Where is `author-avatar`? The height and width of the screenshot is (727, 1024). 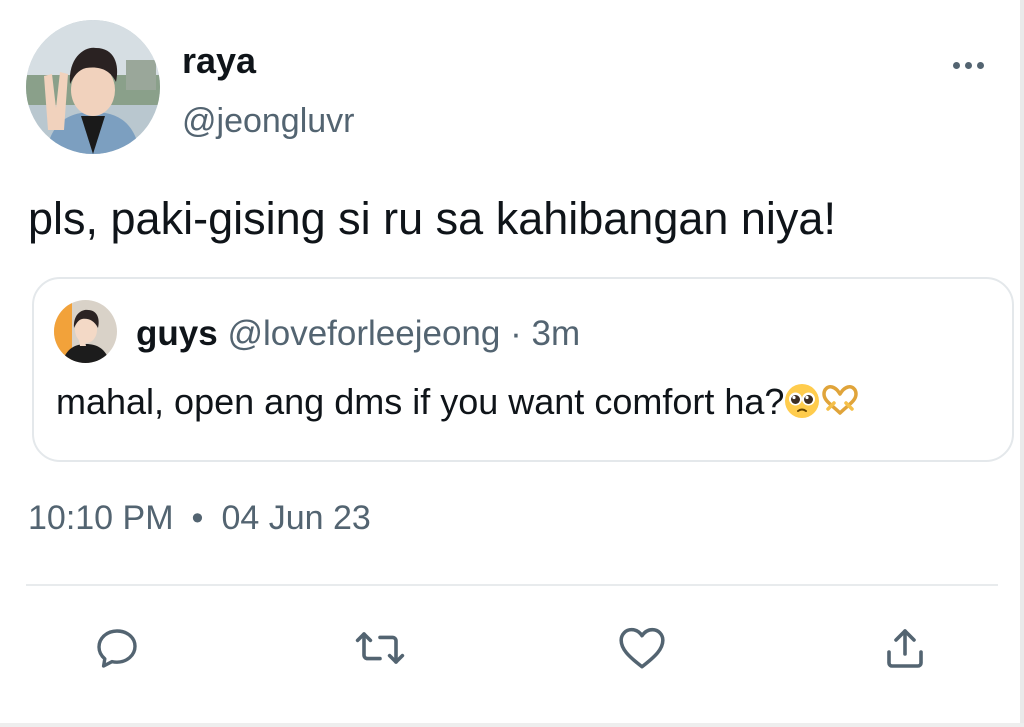
author-avatar is located at coordinates (93, 87).